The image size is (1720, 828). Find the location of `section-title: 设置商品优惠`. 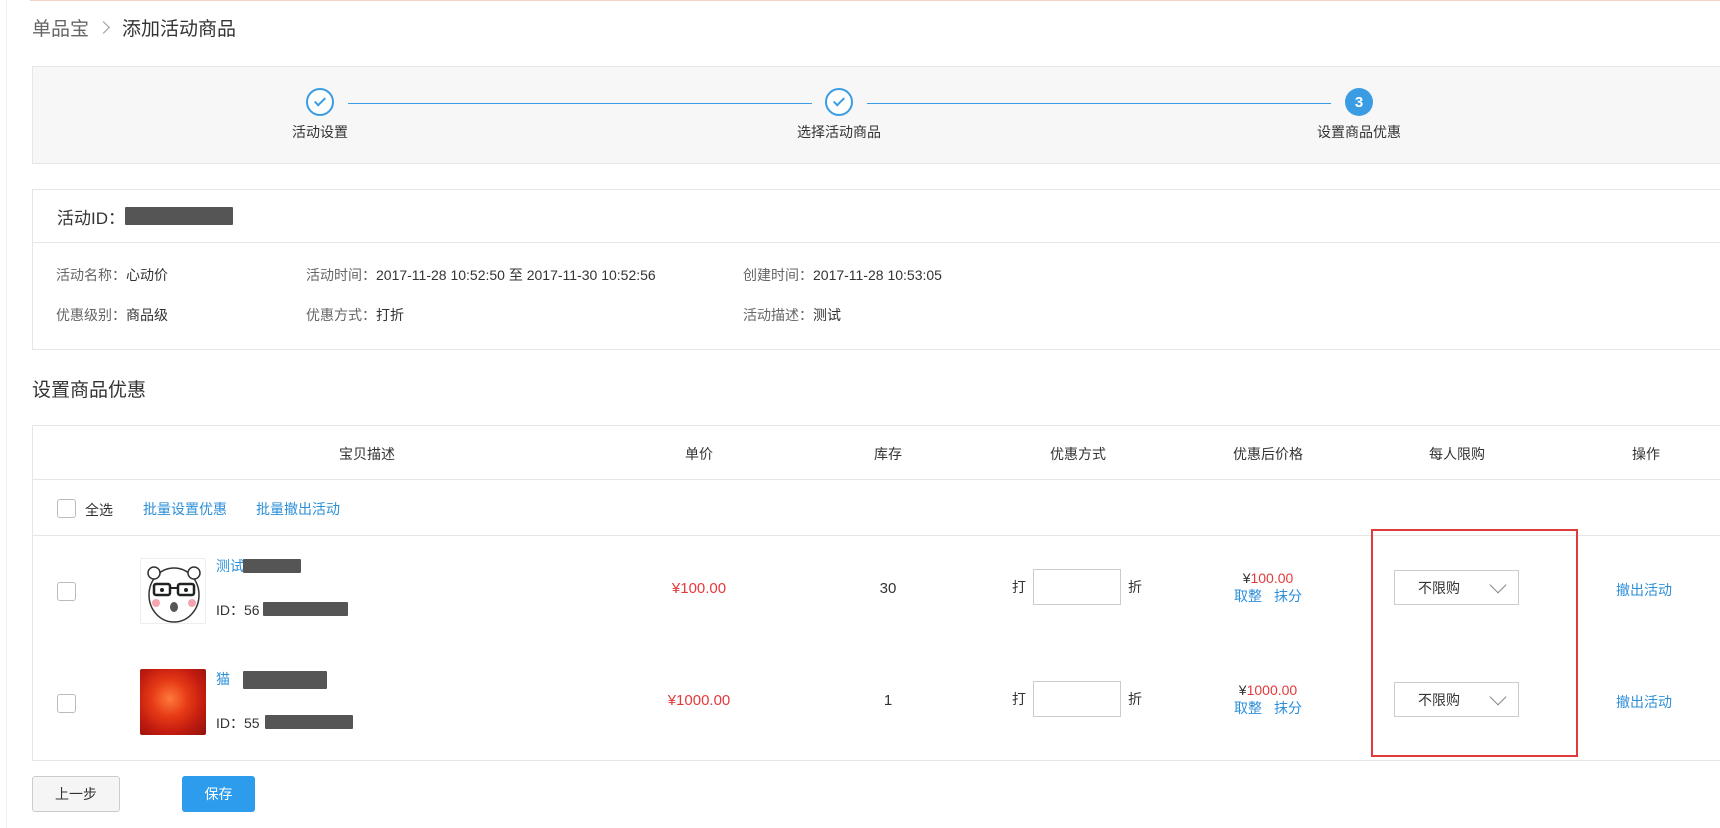

section-title: 设置商品优惠 is located at coordinates (89, 390).